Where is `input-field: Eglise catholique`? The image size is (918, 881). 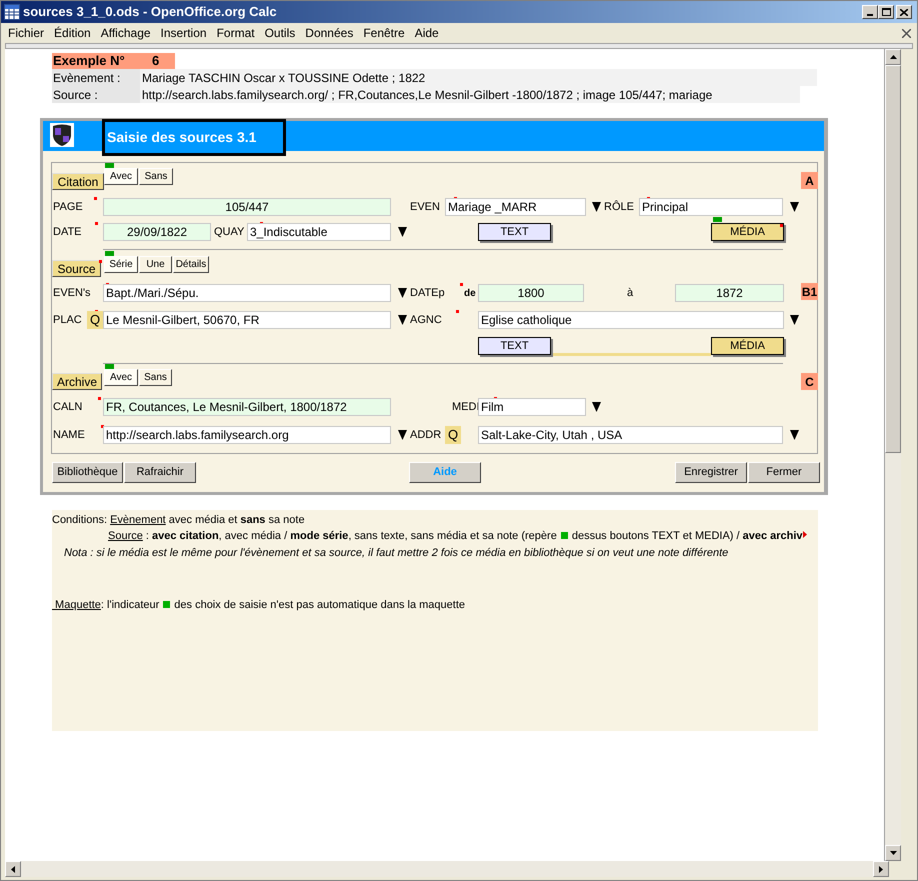 input-field: Eglise catholique is located at coordinates (631, 320).